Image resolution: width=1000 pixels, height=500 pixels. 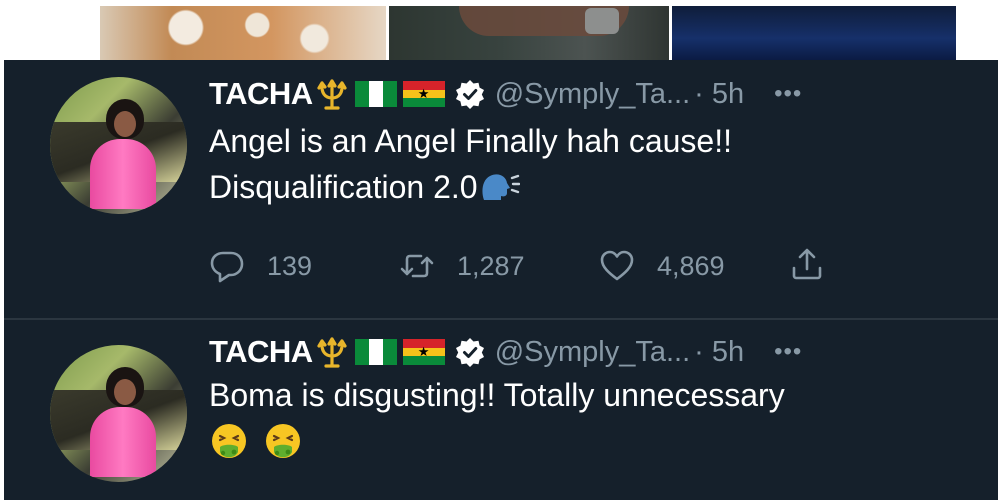 What do you see at coordinates (497, 419) in the screenshot?
I see `tweet-text: Boma is disgusting!! Totally unnecessary` at bounding box center [497, 419].